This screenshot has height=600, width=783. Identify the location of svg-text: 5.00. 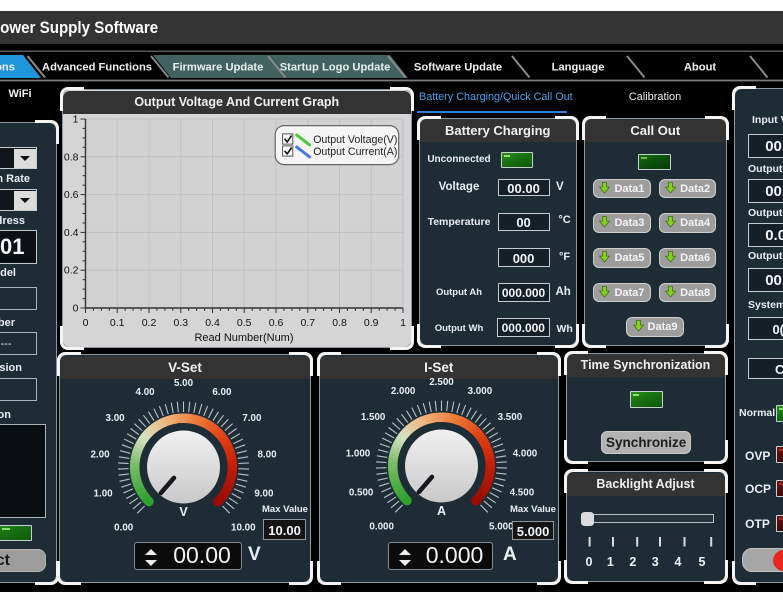
(184, 383).